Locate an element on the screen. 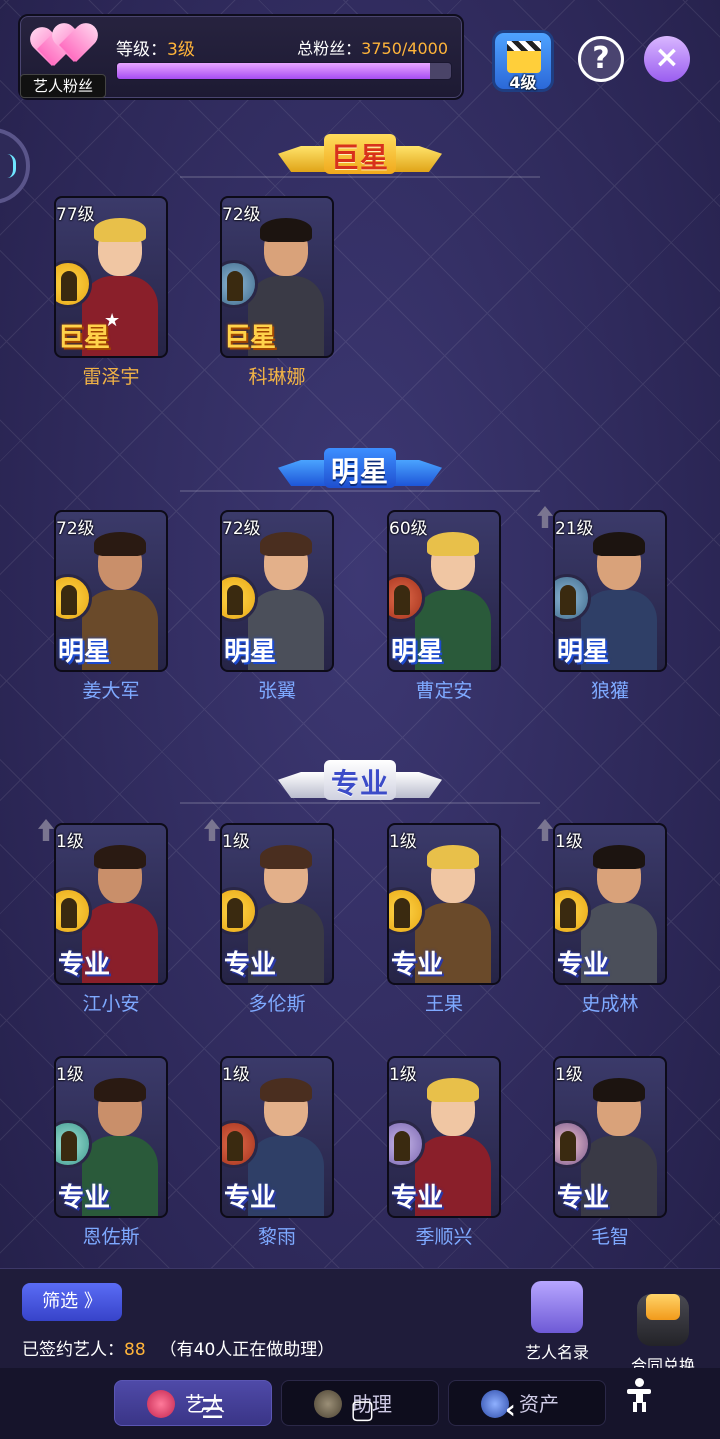  bottom-panel: 筛选 》 已签约艺人：88 （有40人正在做助理） 艺人名录 合同兑换 is located at coordinates (360, 1321).